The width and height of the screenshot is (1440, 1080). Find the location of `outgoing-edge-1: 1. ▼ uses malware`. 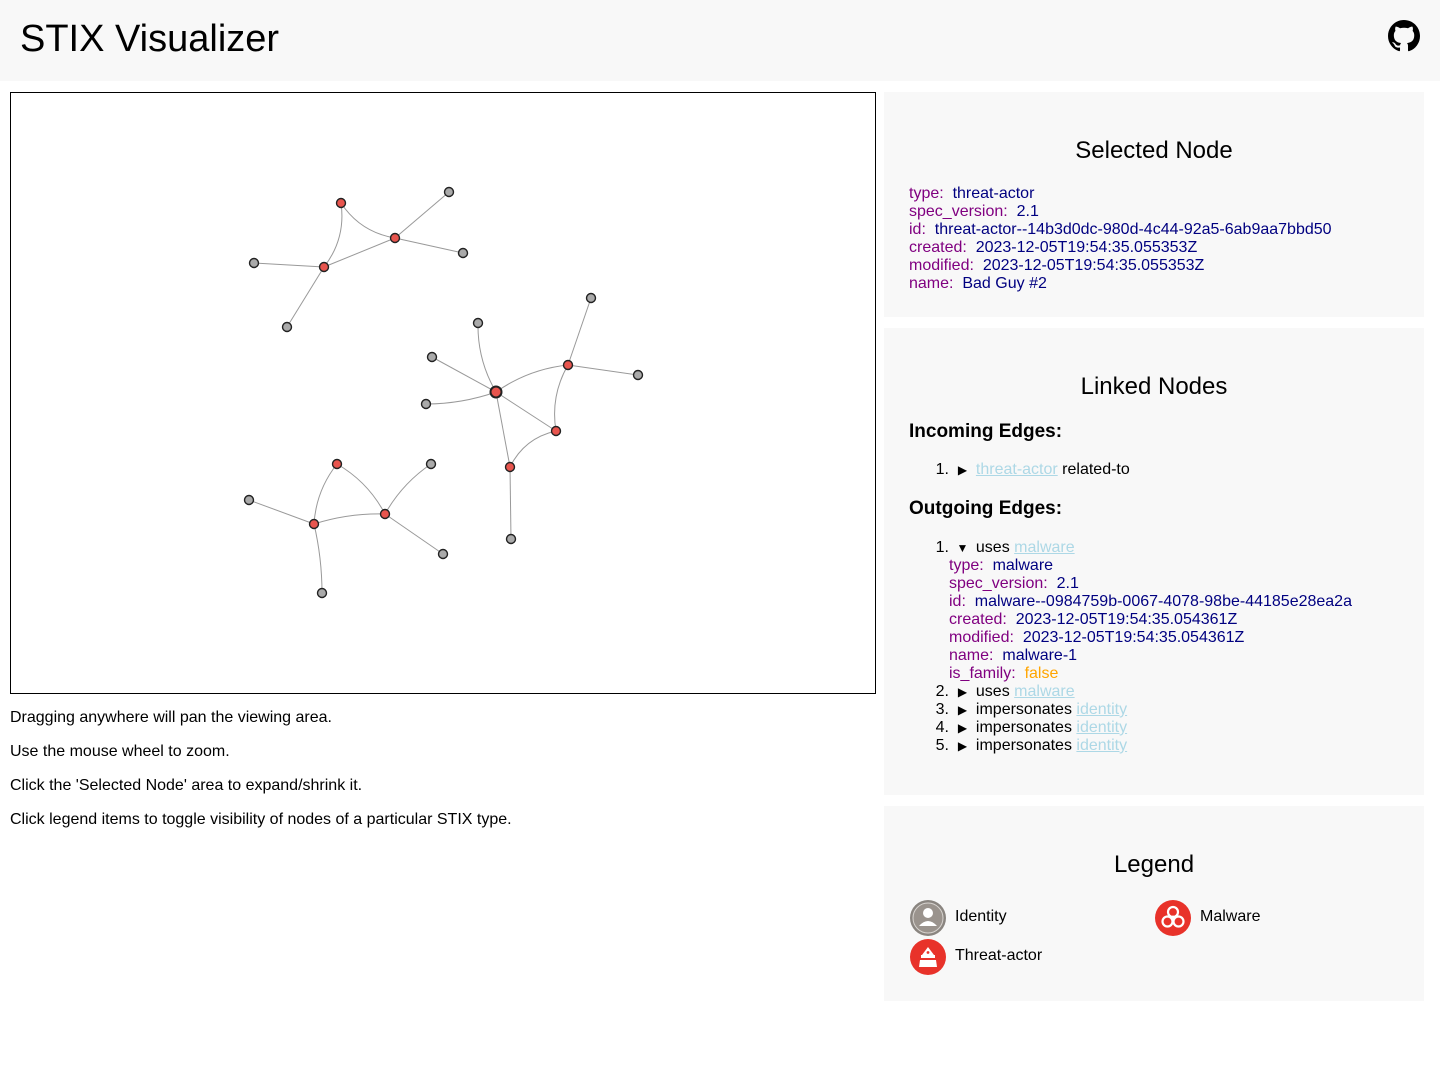

outgoing-edge-1: 1. ▼ uses malware is located at coordinates (1002, 548).